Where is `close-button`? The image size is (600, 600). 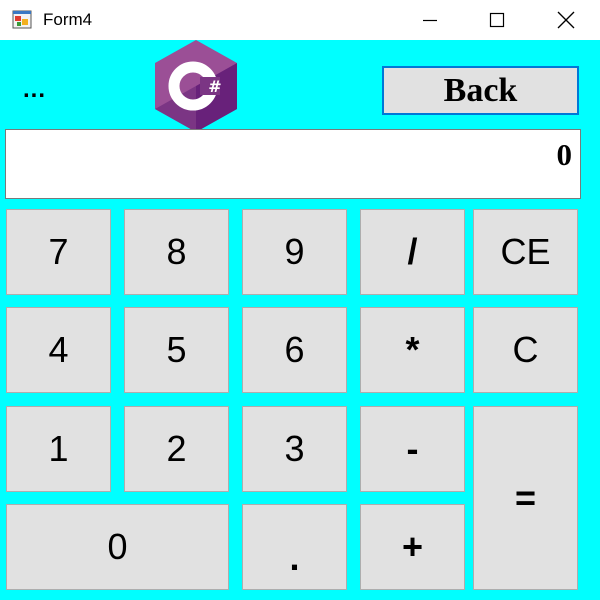 close-button is located at coordinates (566, 20).